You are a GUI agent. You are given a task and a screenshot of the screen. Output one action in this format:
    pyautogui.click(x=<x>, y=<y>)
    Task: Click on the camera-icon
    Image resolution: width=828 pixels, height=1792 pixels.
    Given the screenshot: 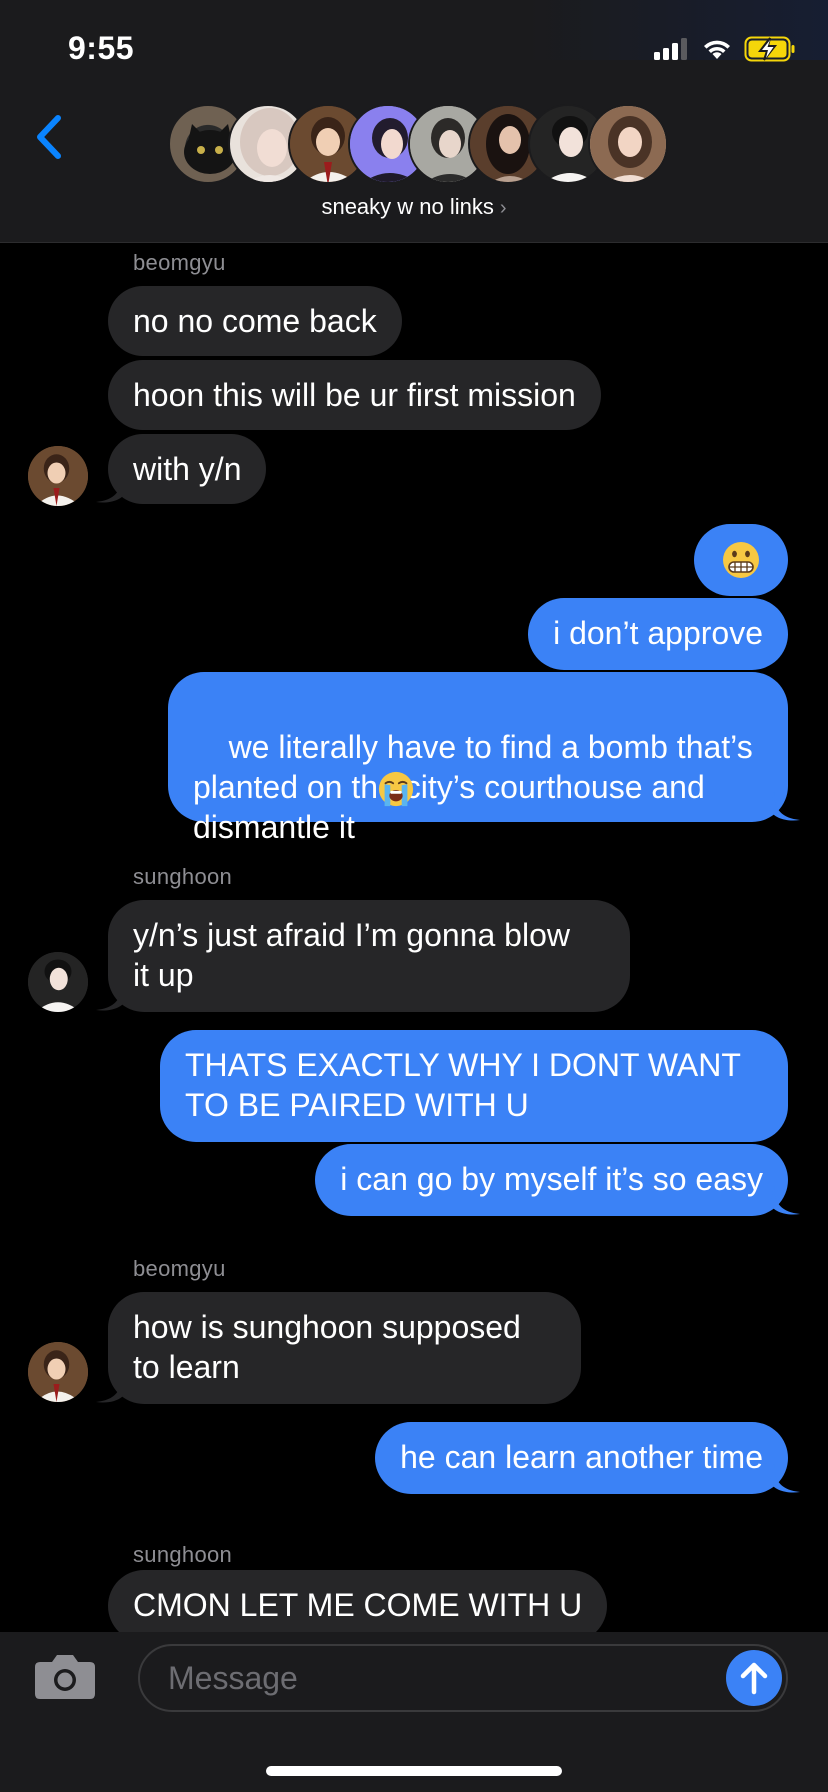 What is the action you would take?
    pyautogui.click(x=65, y=1676)
    